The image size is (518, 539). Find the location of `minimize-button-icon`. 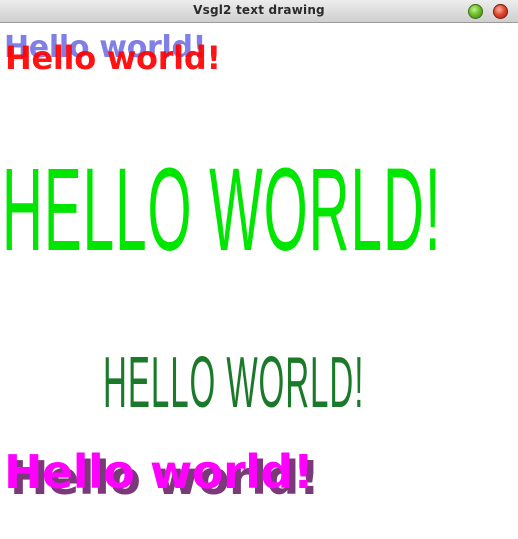

minimize-button-icon is located at coordinates (475, 11).